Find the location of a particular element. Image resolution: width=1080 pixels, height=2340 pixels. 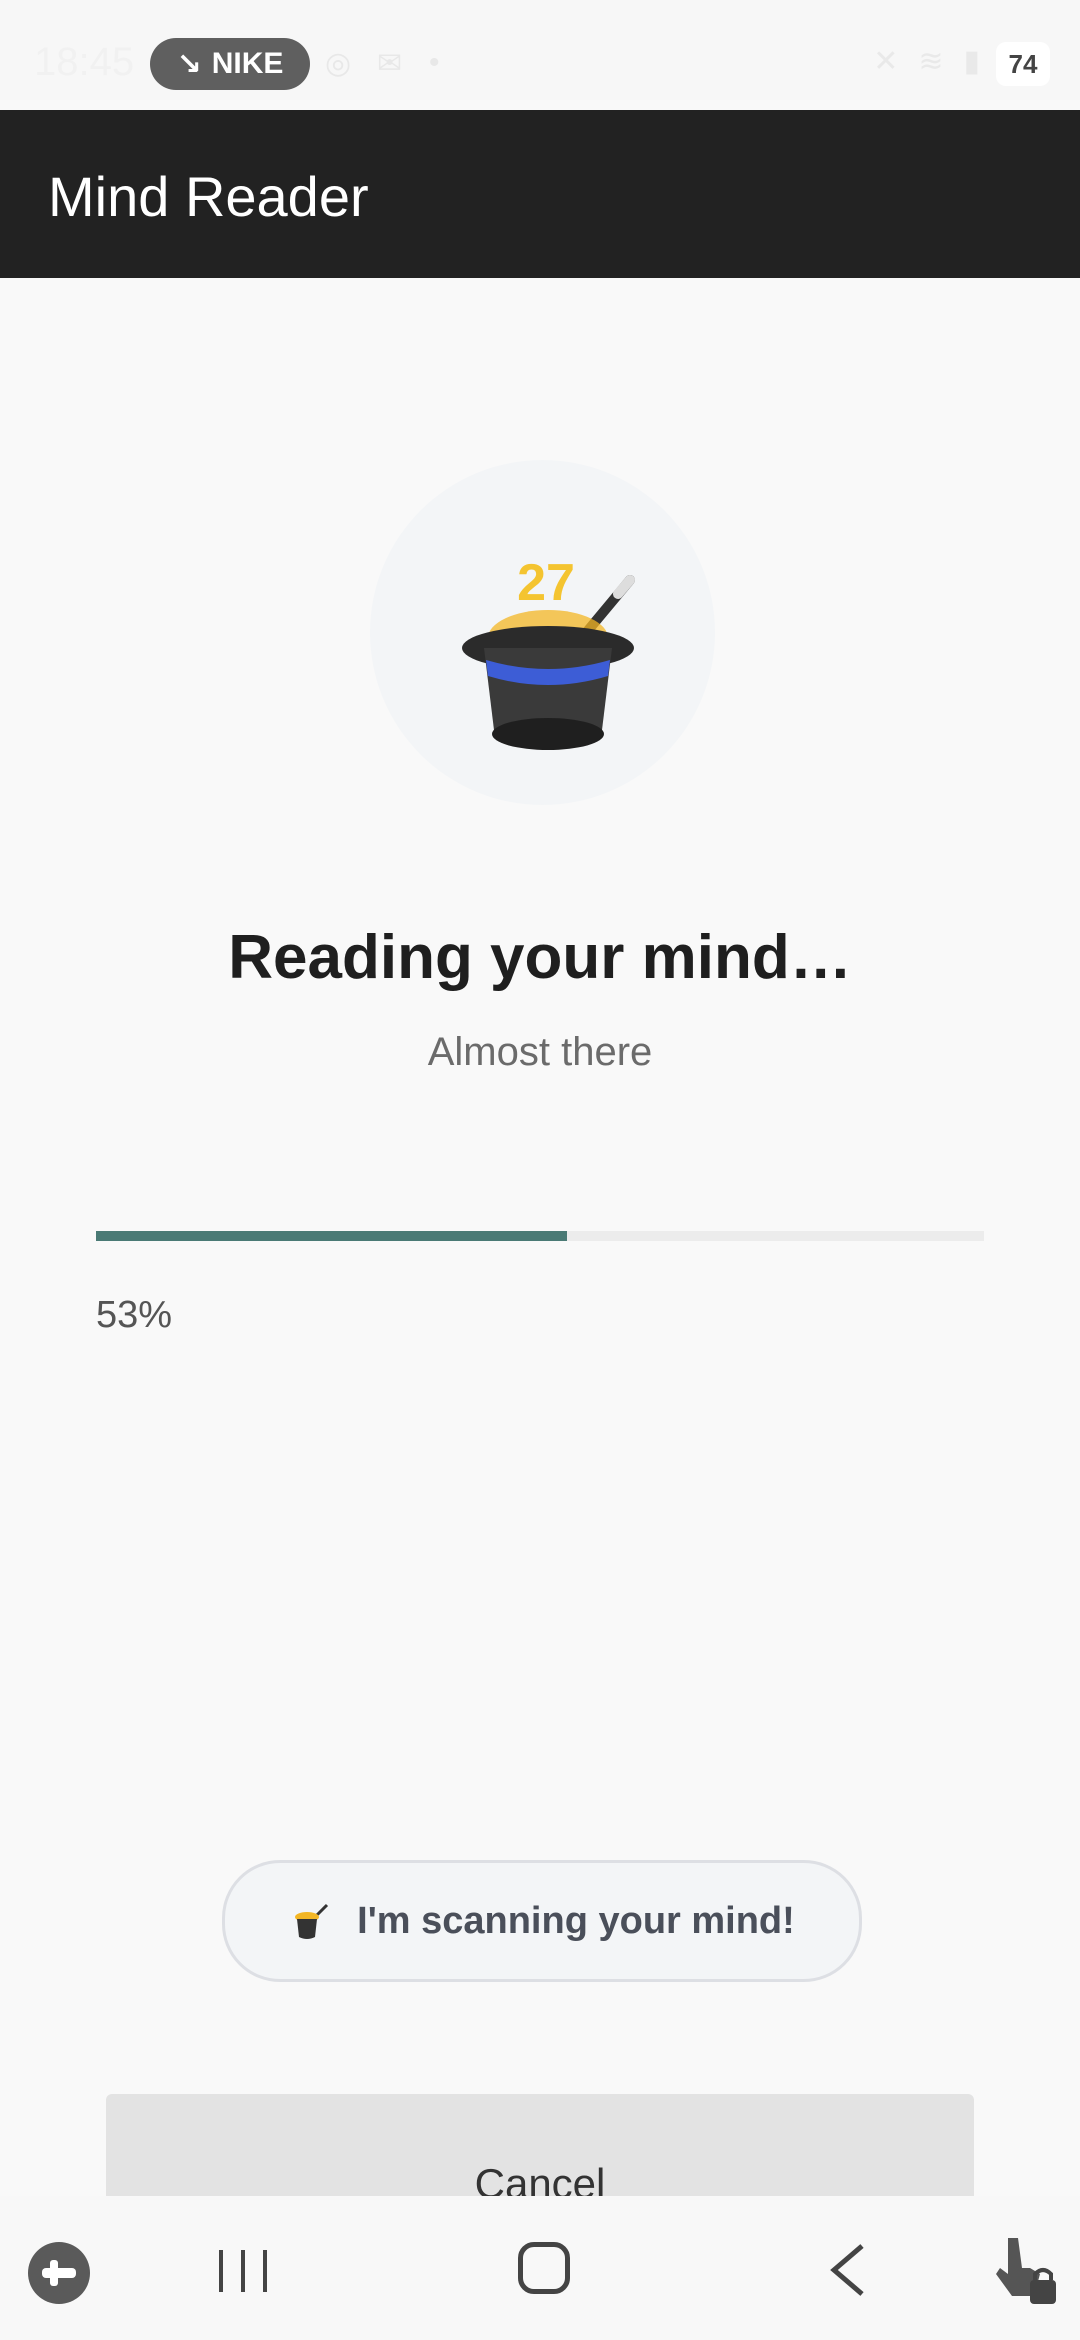

progress-percent: 53% is located at coordinates (134, 1315).